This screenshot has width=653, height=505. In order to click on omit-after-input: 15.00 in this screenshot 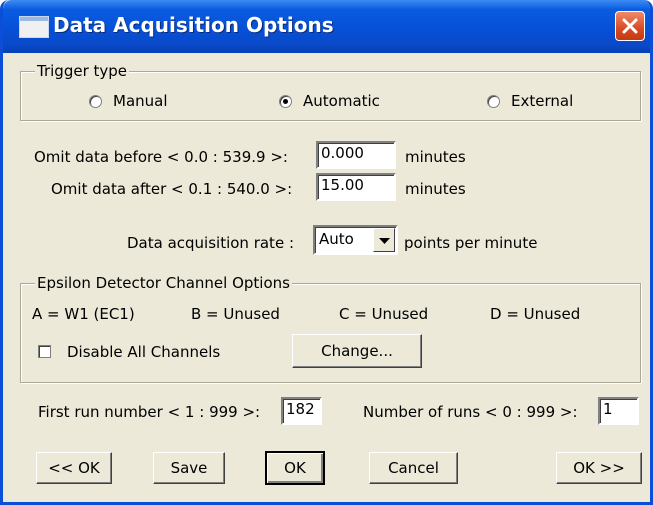, I will do `click(356, 187)`.